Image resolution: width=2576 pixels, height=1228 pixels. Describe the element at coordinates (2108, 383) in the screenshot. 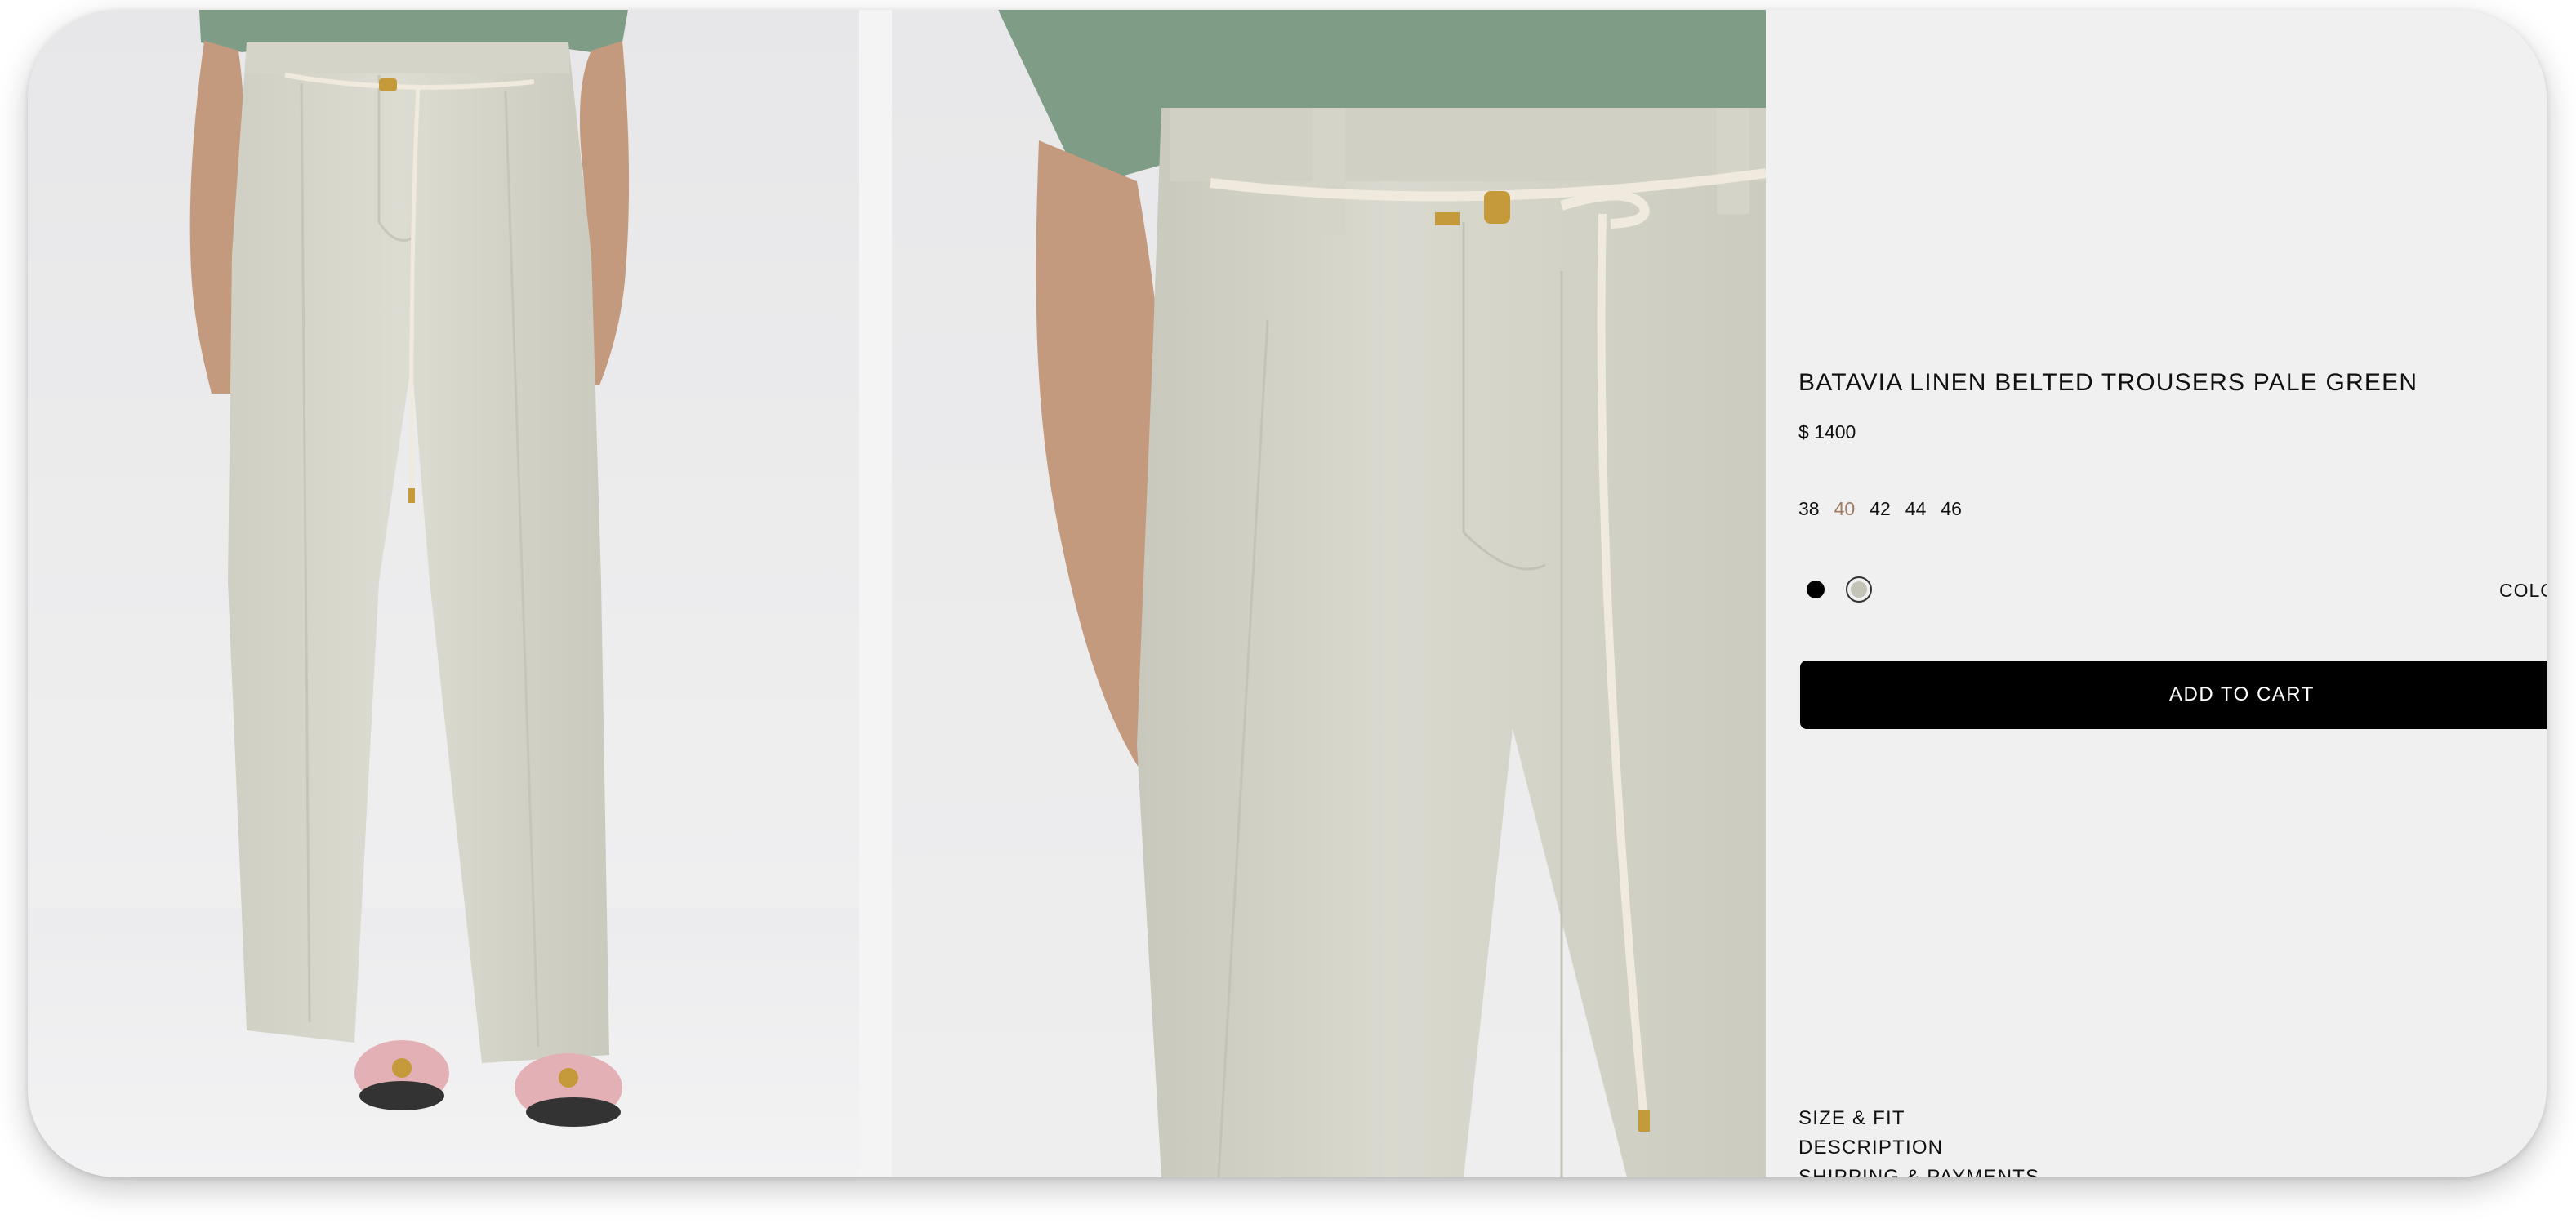

I see `product-title: BATAVIA LINEN BELTED TROUSERS PALE GREEN` at that location.